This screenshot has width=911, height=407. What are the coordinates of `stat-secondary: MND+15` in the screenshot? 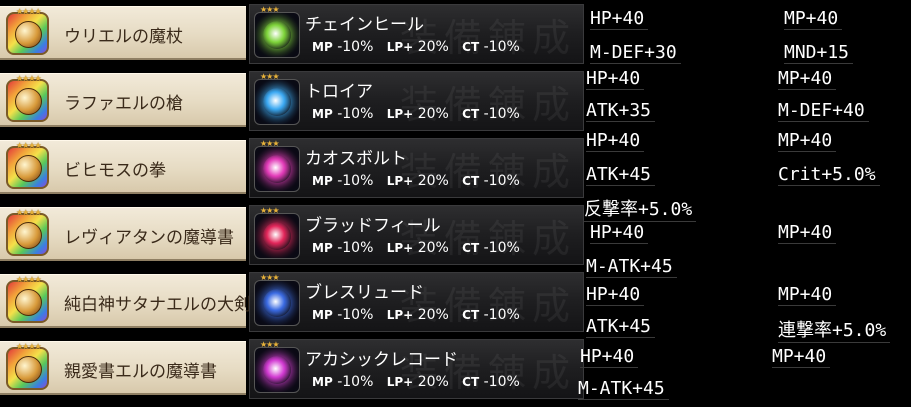 It's located at (819, 53).